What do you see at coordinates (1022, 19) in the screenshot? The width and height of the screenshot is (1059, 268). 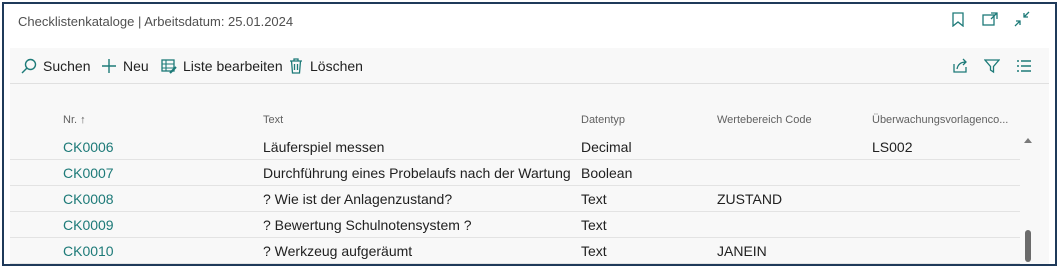 I see `collapse-icon` at bounding box center [1022, 19].